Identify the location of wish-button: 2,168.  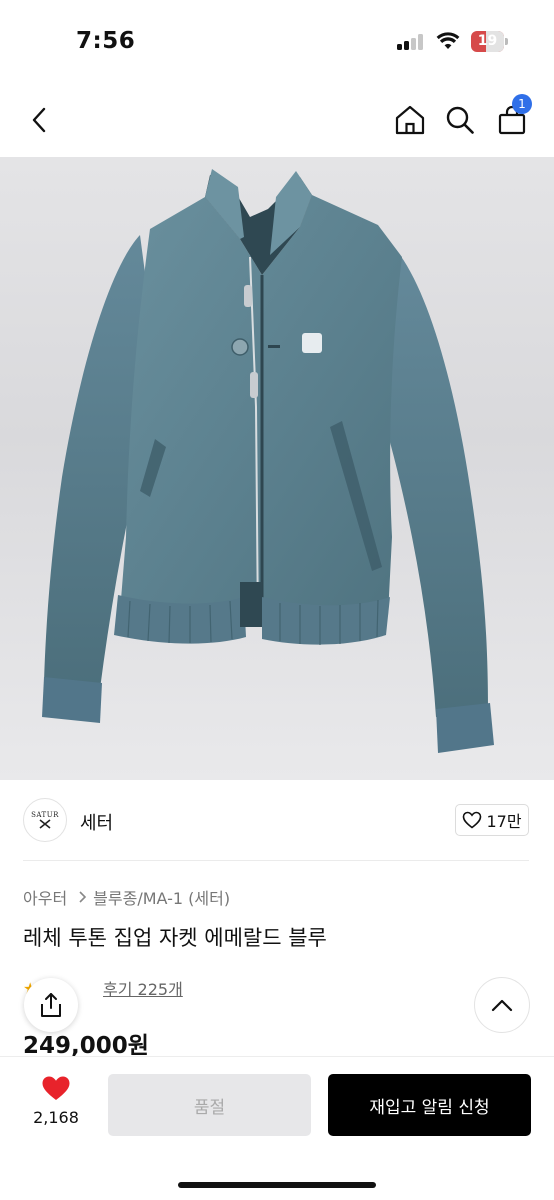
(56, 1101).